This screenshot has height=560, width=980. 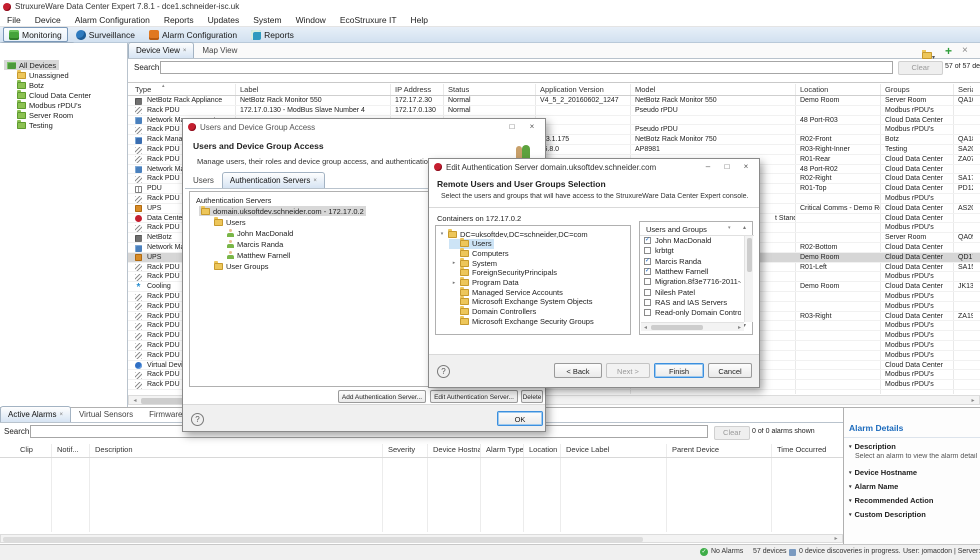 What do you see at coordinates (105, 34) in the screenshot?
I see `perspective-surveillance: Surveillance` at bounding box center [105, 34].